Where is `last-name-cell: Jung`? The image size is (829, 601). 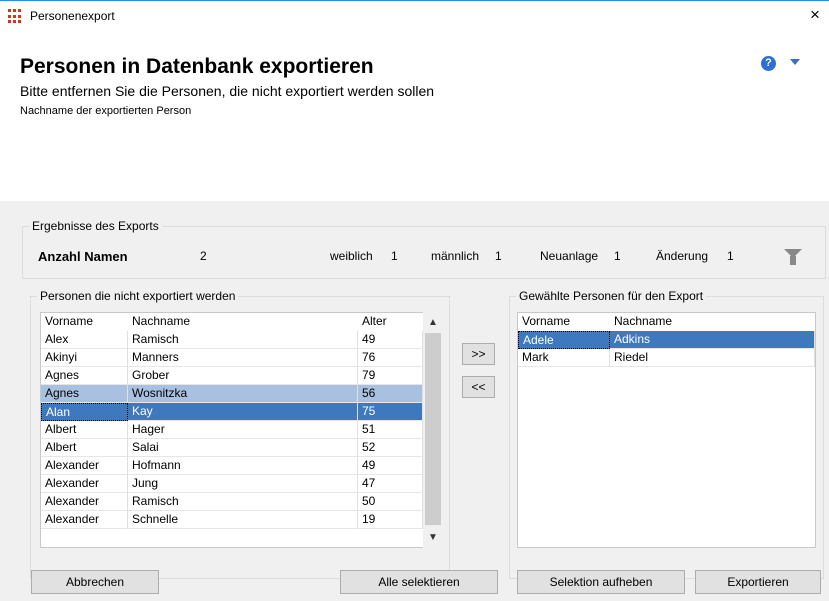 last-name-cell: Jung is located at coordinates (243, 484).